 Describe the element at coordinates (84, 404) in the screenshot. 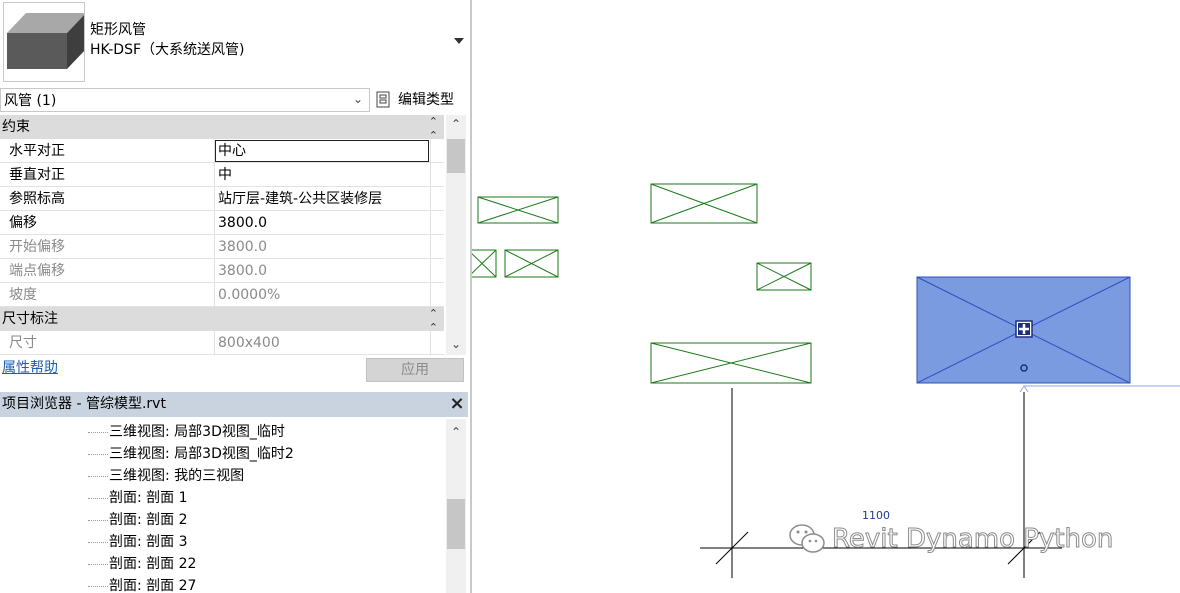

I see `project-browser-title: 项目浏览器 - 管综模型.rvt` at that location.